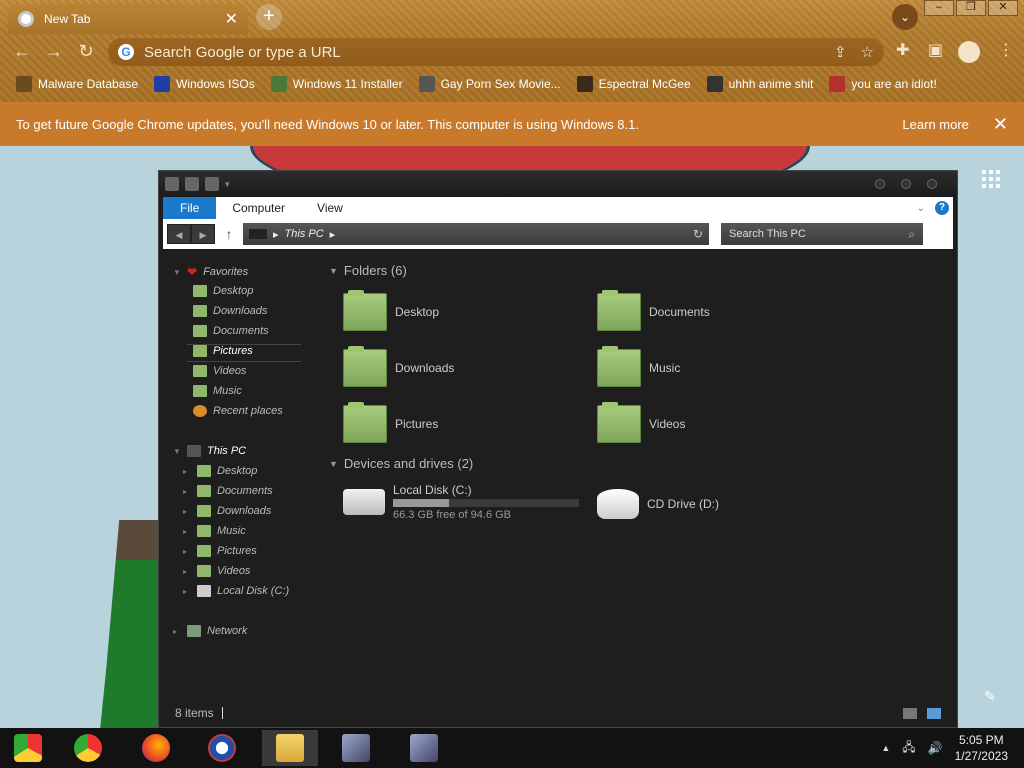  What do you see at coordinates (156, 748) in the screenshot?
I see `taskbar-firefox` at bounding box center [156, 748].